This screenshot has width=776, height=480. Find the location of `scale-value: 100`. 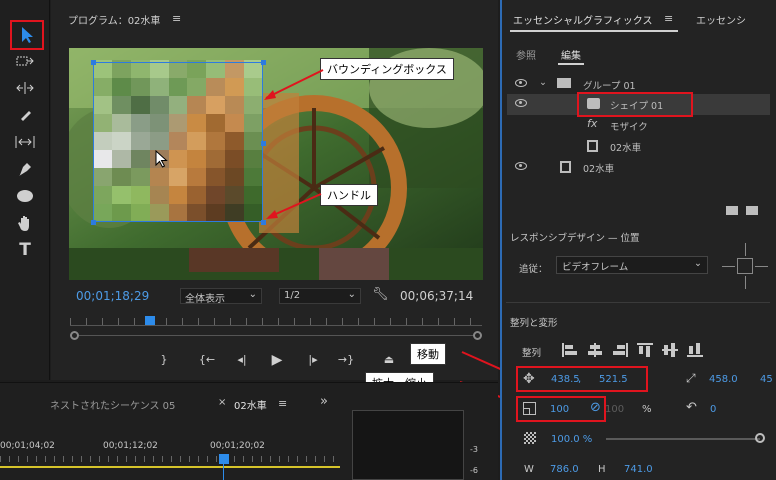

scale-value: 100 is located at coordinates (559, 409).